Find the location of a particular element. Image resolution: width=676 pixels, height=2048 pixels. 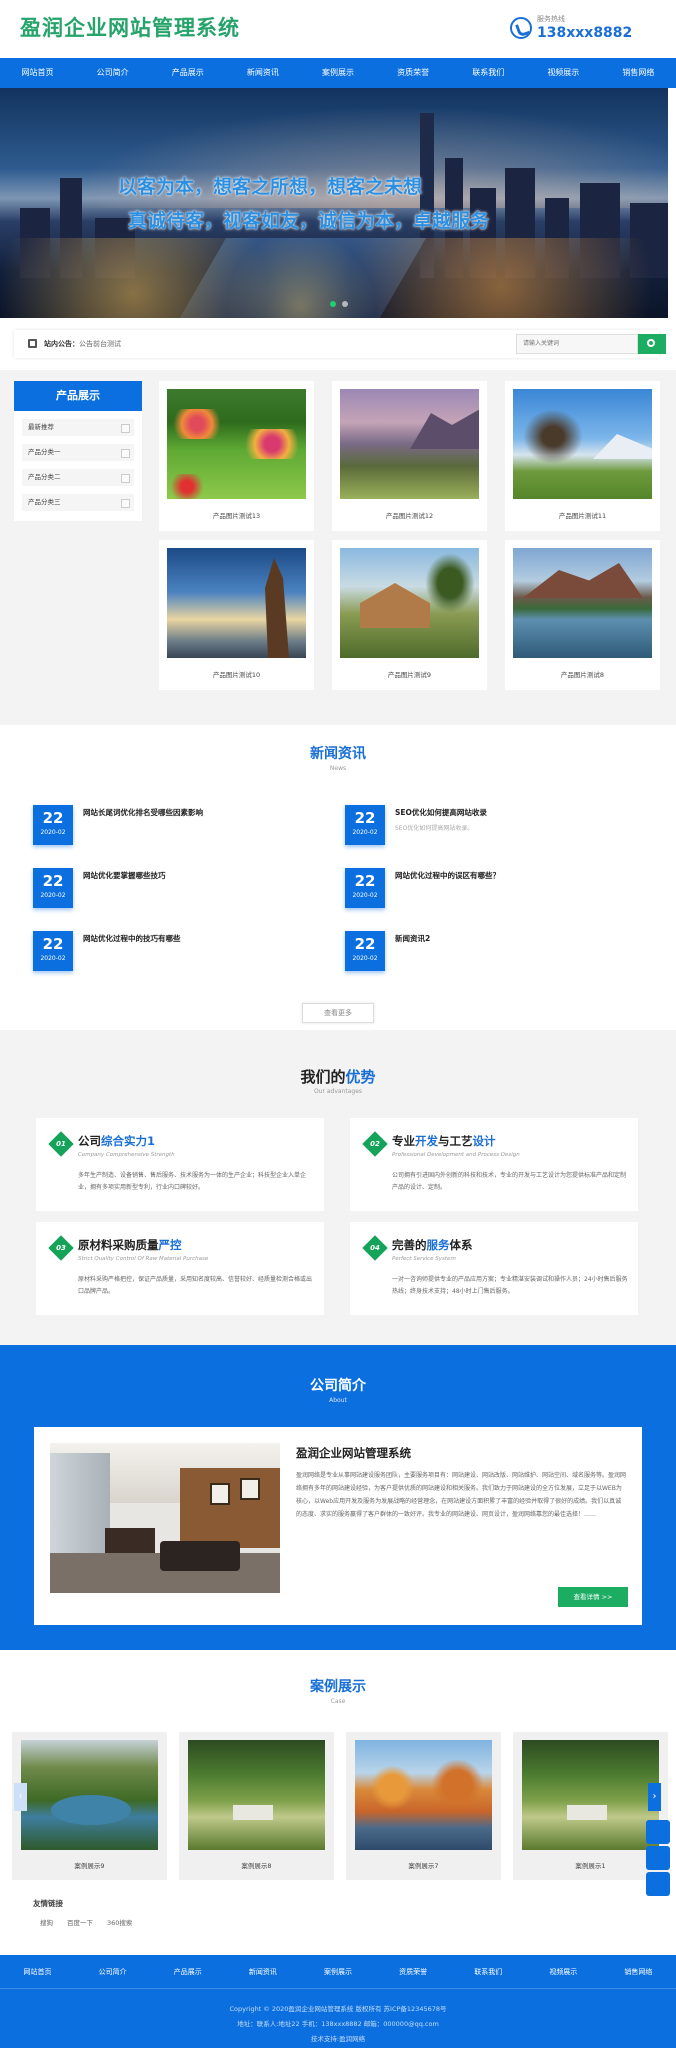

friend-link: 搜狗 is located at coordinates (46, 1922).